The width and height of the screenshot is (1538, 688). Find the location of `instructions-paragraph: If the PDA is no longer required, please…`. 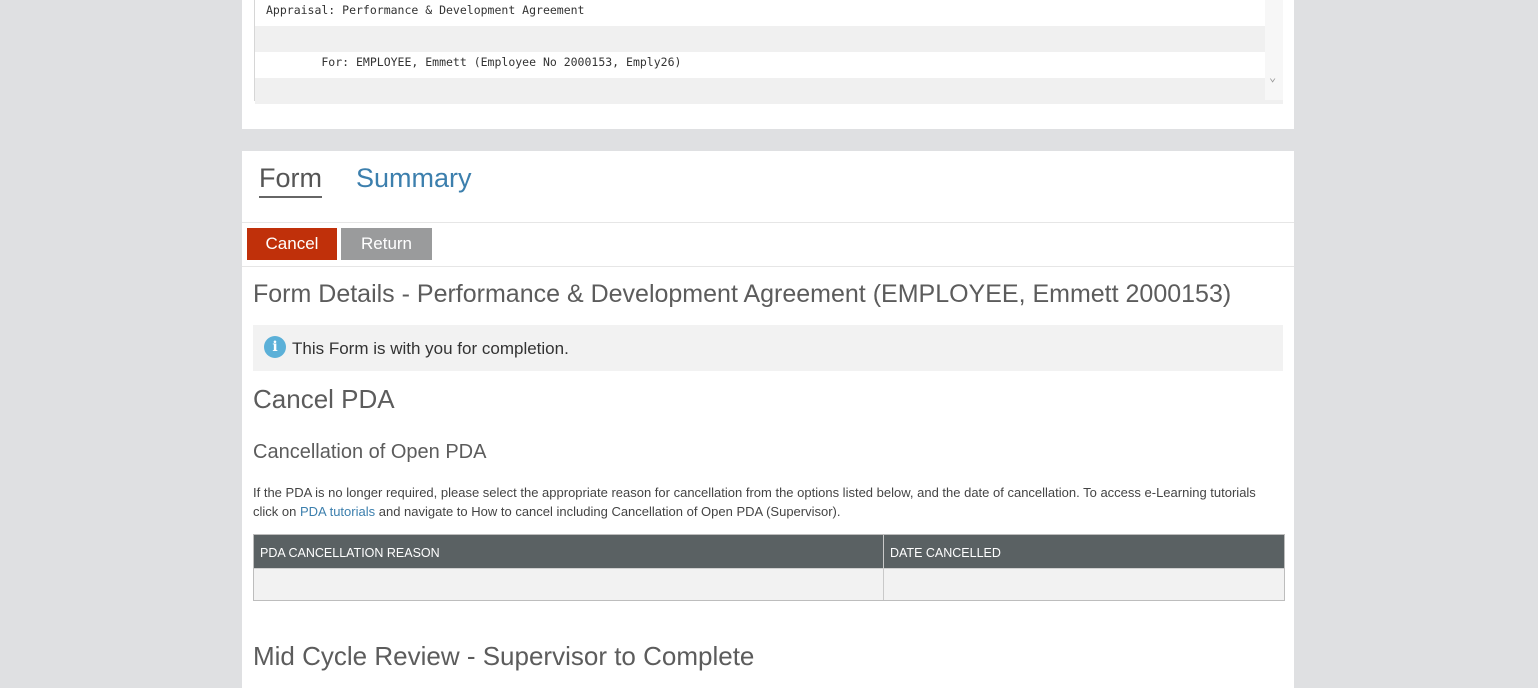

instructions-paragraph: If the PDA is no longer required, please… is located at coordinates (768, 502).